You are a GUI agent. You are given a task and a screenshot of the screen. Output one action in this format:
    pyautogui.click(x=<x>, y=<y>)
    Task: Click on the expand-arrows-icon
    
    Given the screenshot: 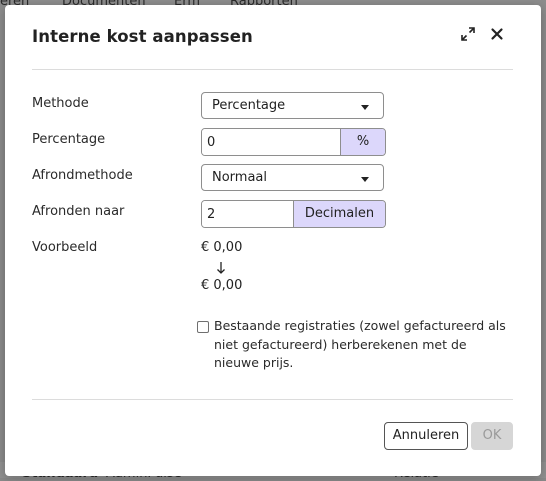 What is the action you would take?
    pyautogui.click(x=468, y=34)
    